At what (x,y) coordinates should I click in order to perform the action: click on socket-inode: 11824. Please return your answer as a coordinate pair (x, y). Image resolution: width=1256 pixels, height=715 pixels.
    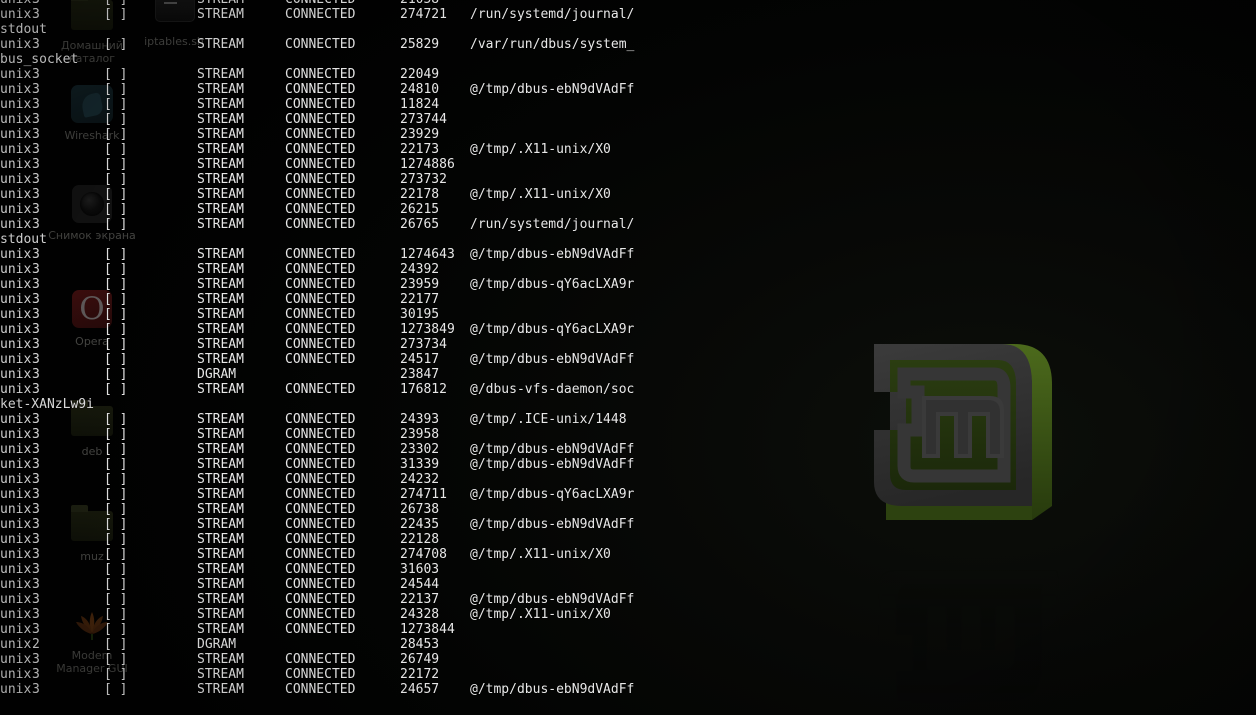
    Looking at the image, I should click on (420, 104).